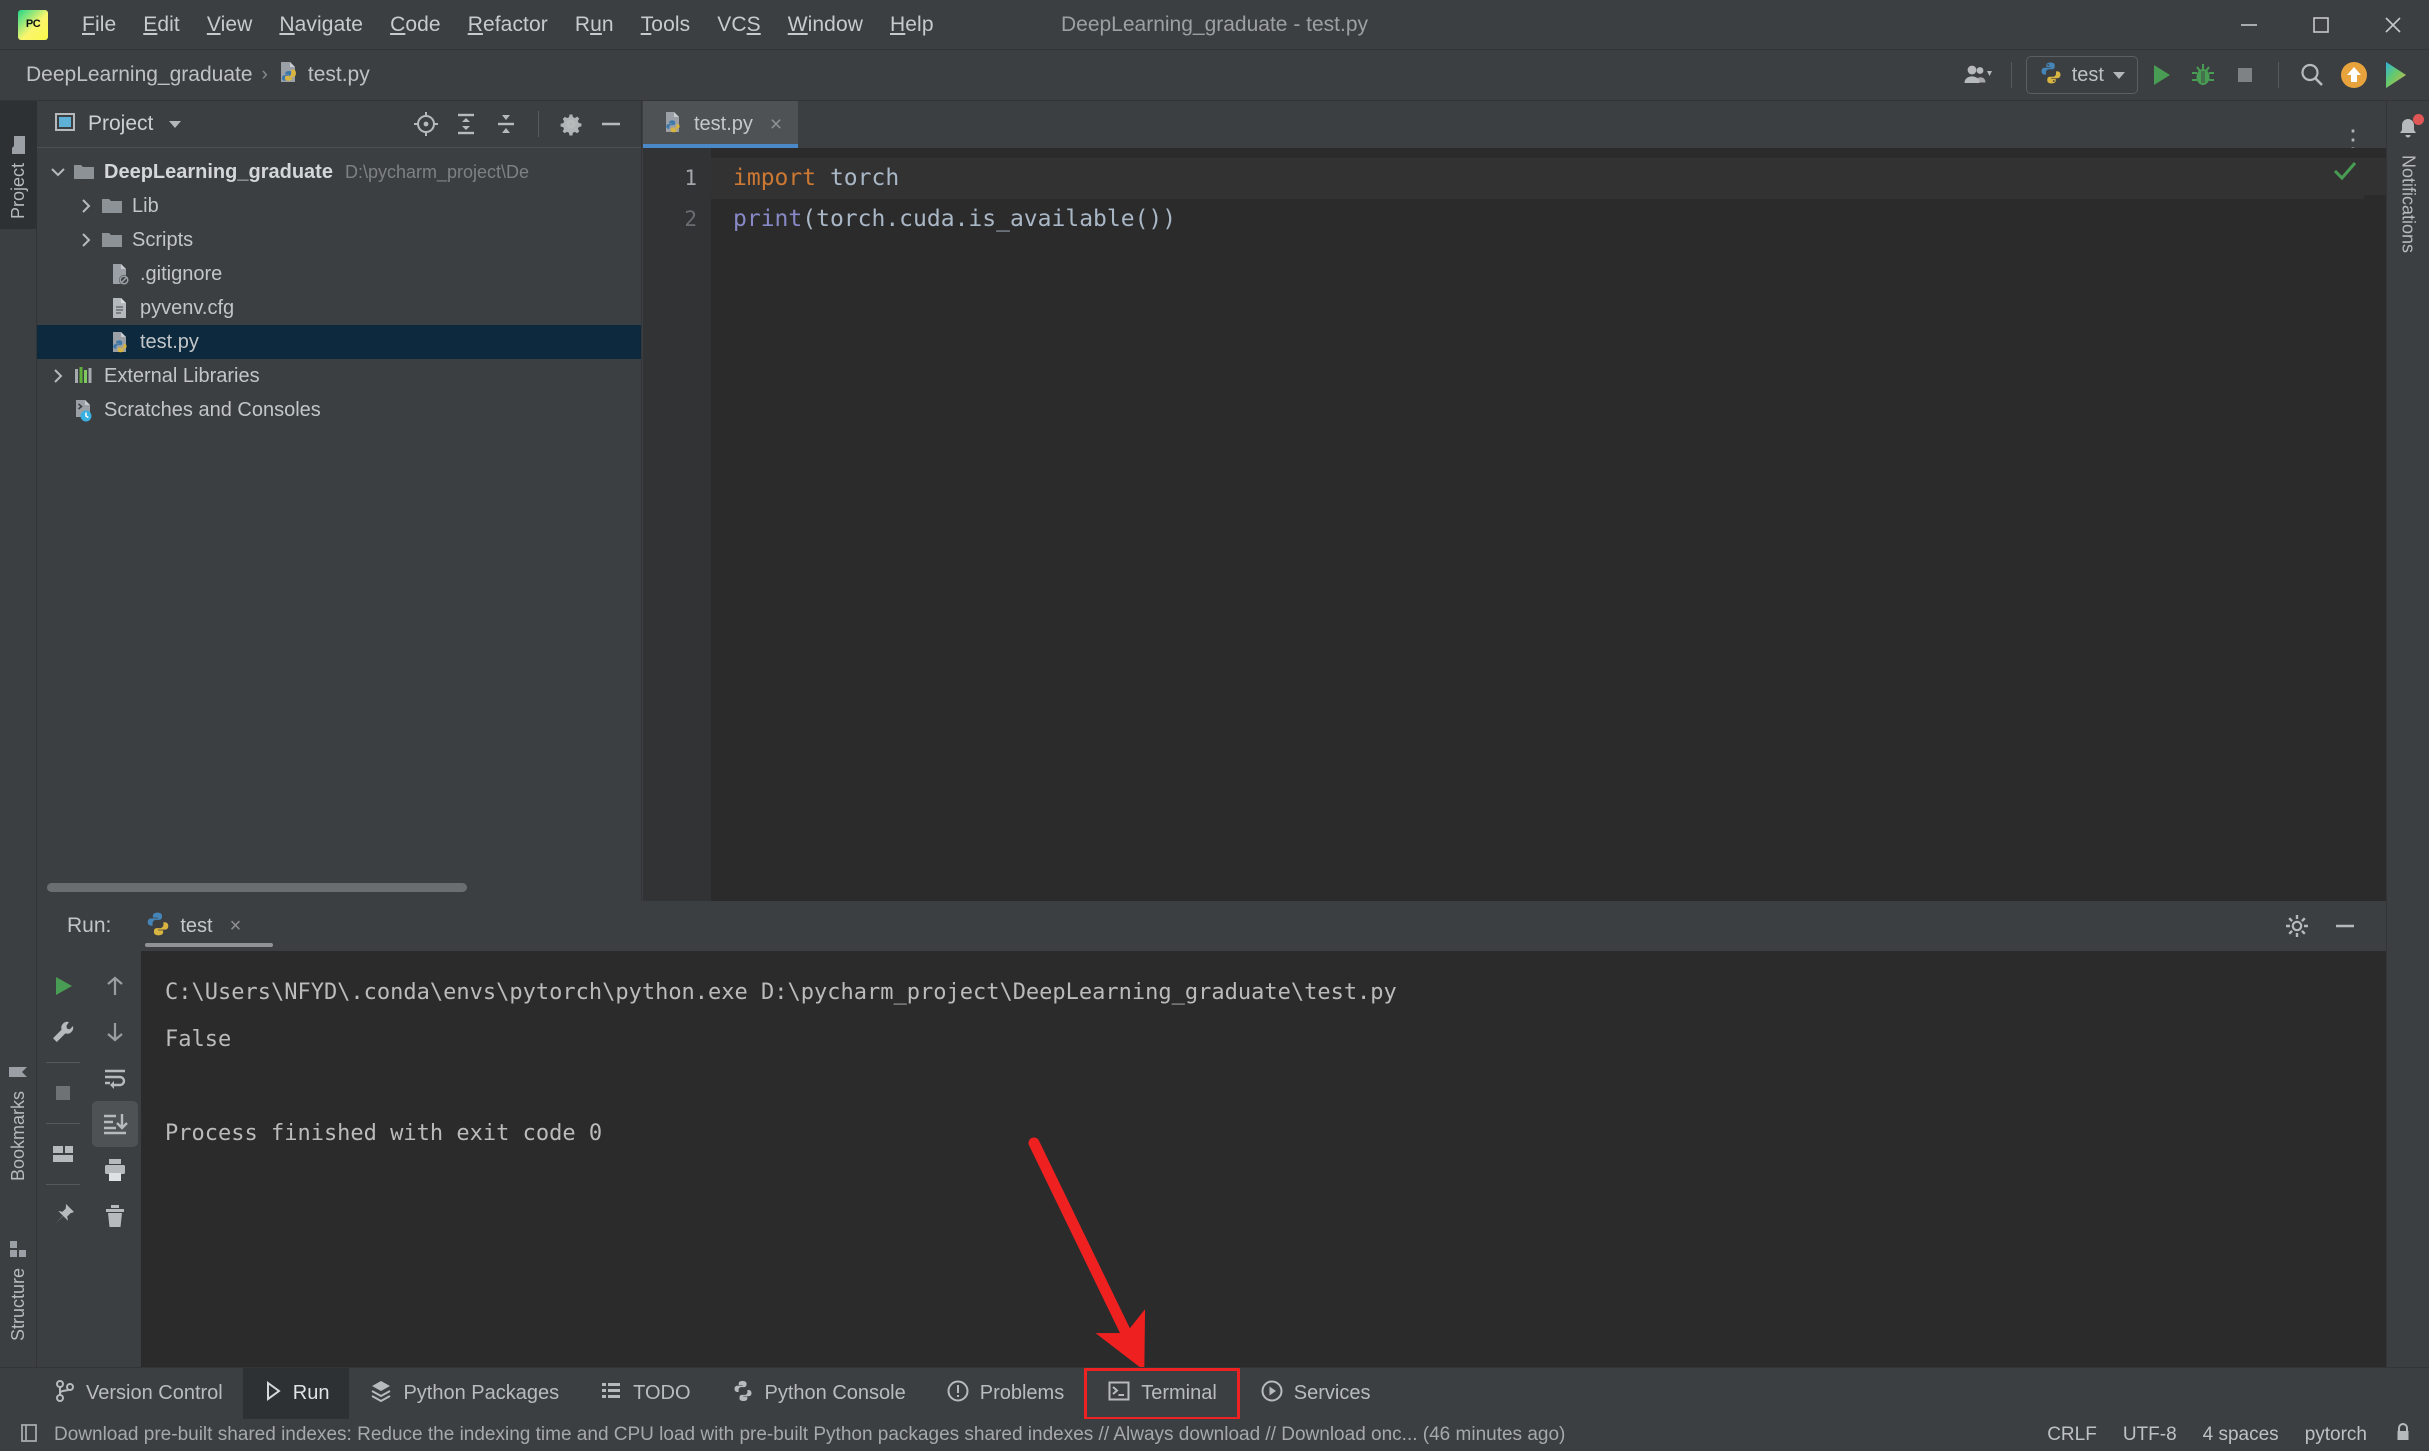 The height and width of the screenshot is (1451, 2429). Describe the element at coordinates (63, 986) in the screenshot. I see `rerun-icon` at that location.